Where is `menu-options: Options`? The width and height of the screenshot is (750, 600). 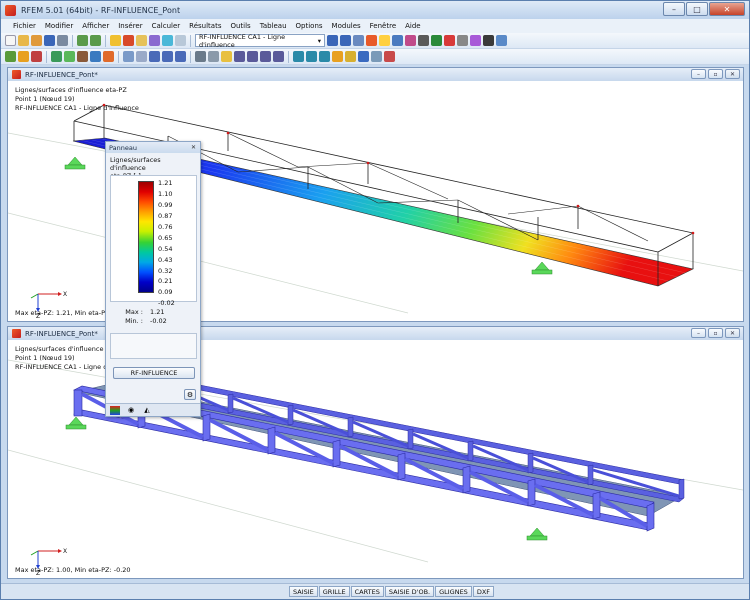 menu-options: Options is located at coordinates (309, 26).